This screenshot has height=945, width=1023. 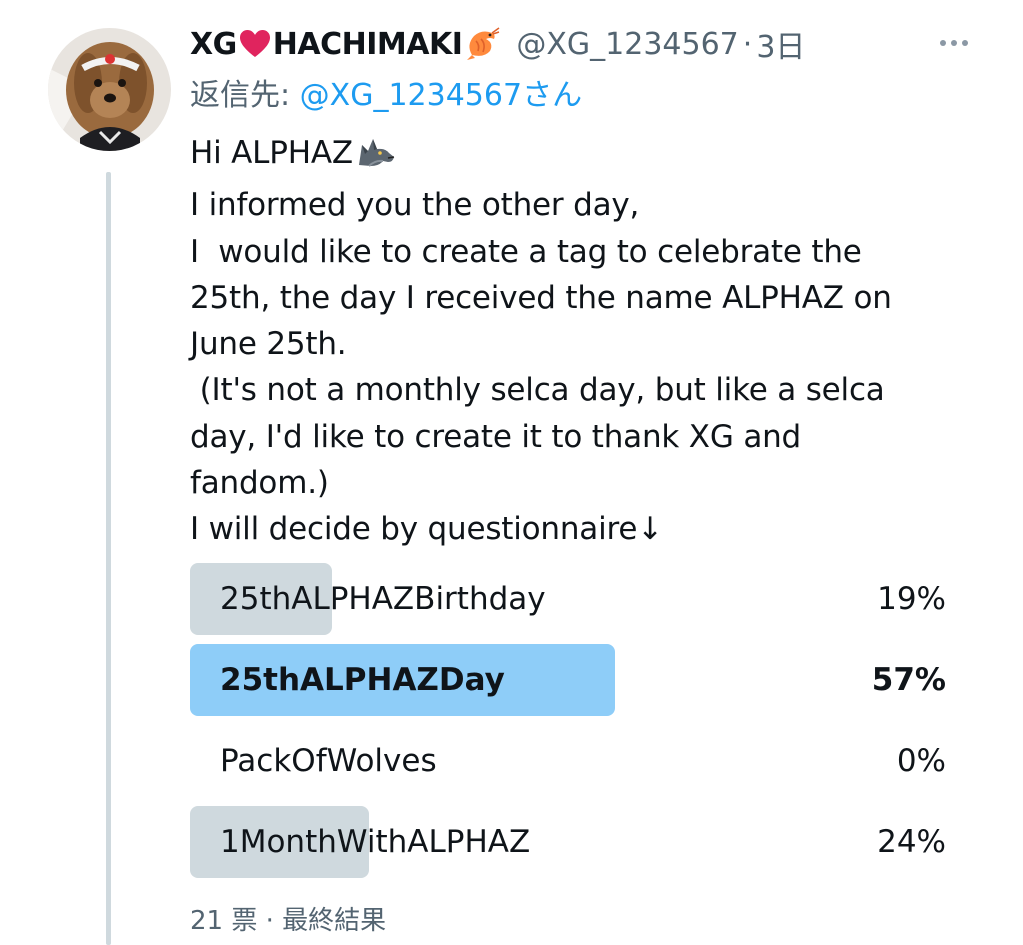 I want to click on display-name: XG HACHIMAKI, so click(x=346, y=44).